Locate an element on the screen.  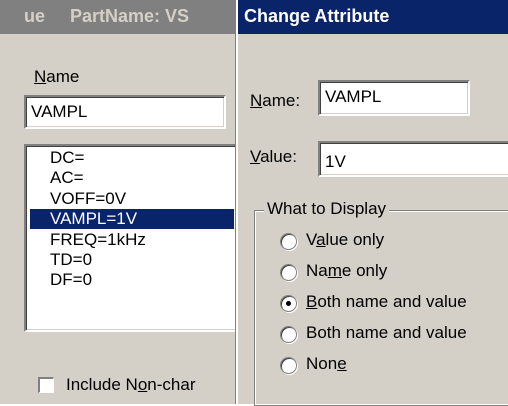
dialog-name-field: VAMPL is located at coordinates (394, 98).